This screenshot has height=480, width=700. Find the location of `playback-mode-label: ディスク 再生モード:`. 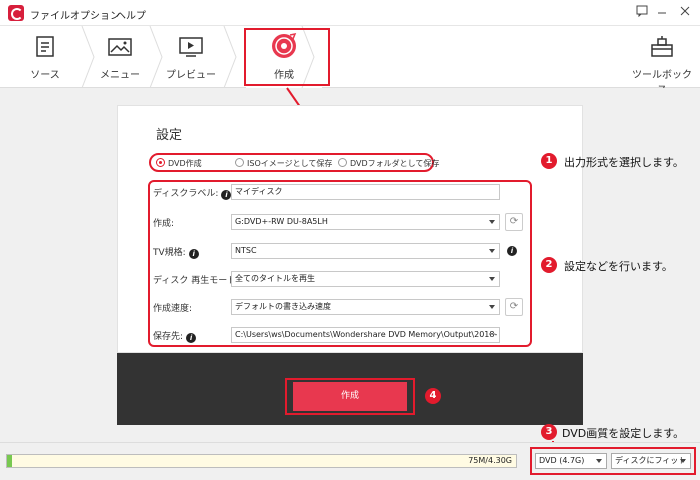

playback-mode-label: ディスク 再生モード: is located at coordinates (196, 281).